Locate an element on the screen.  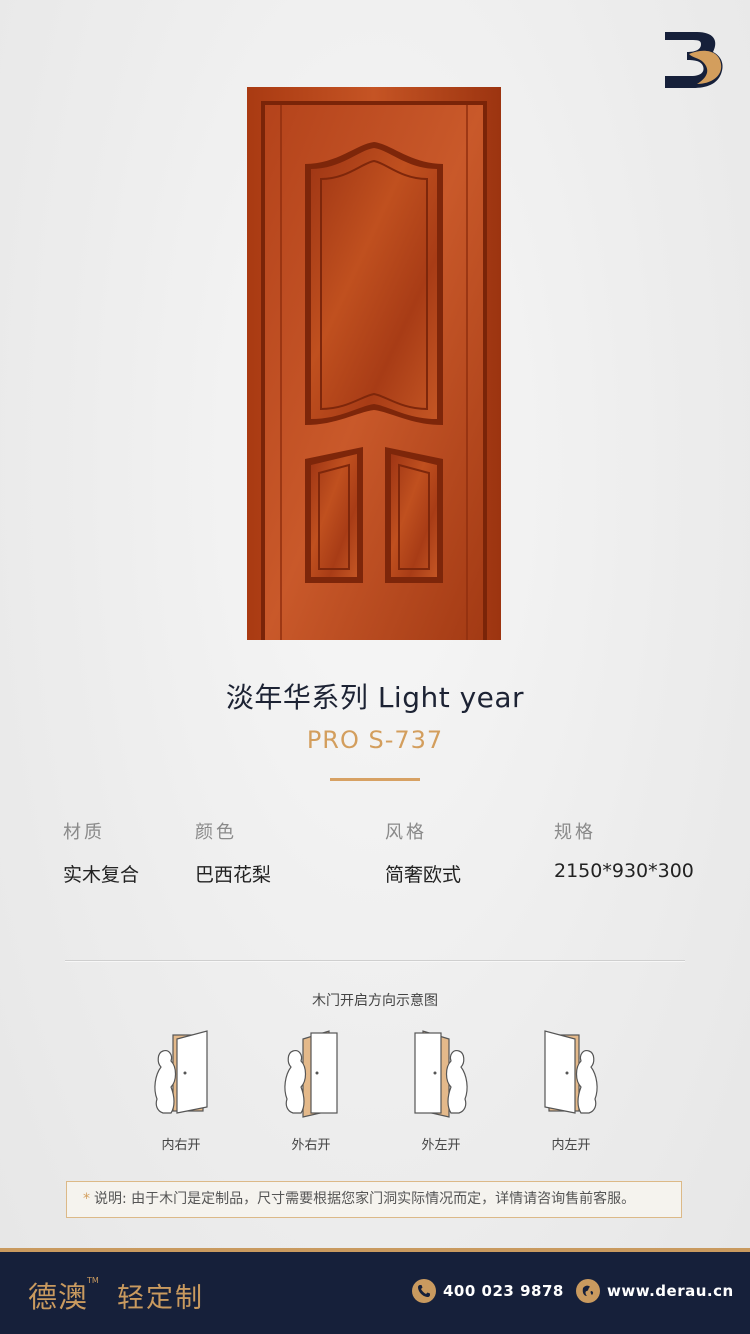
opening-inward-left: 内左开 is located at coordinates (571, 1090).